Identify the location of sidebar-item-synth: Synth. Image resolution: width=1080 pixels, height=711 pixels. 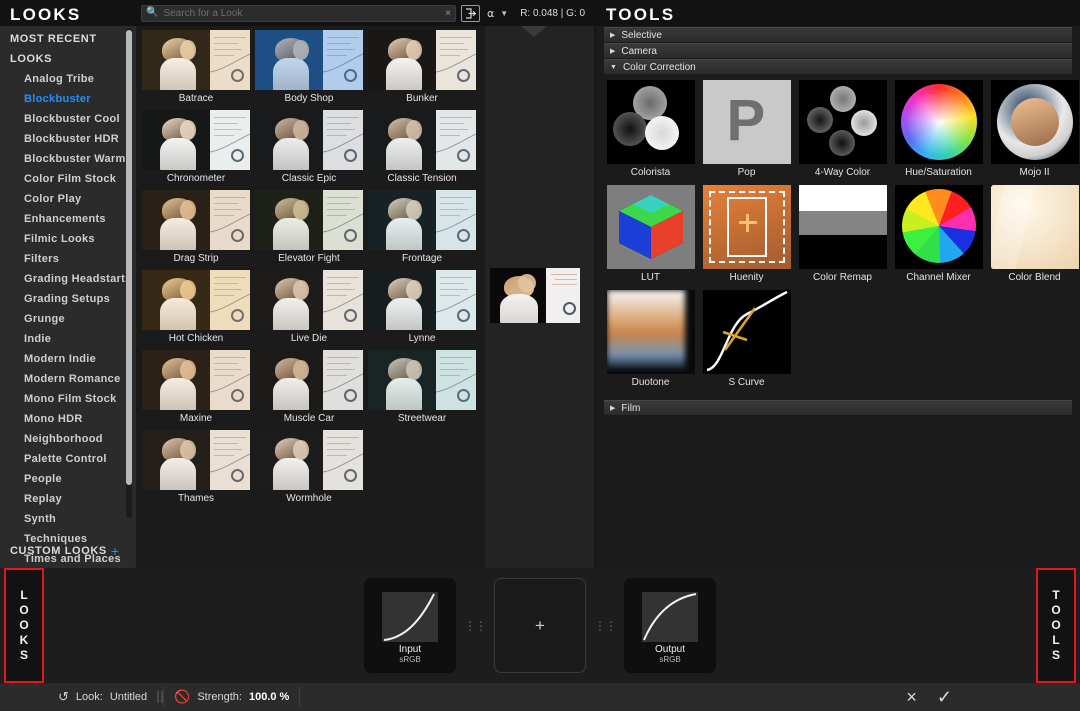
(68, 519).